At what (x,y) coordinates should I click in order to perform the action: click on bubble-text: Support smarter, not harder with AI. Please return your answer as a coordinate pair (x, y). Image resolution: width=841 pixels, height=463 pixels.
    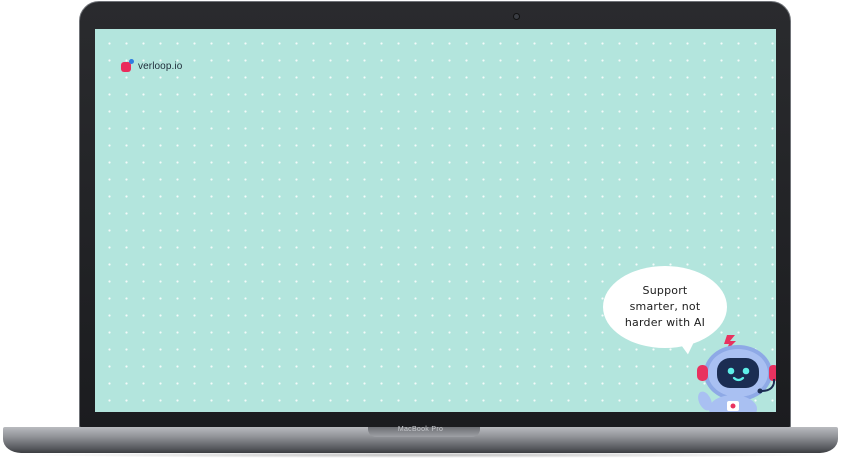
    Looking at the image, I should click on (665, 307).